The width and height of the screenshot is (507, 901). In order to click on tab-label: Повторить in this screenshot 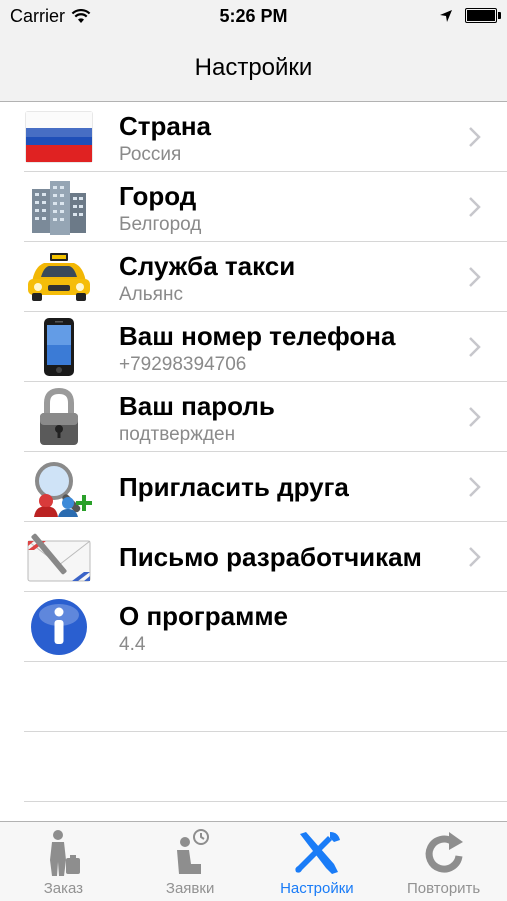, I will do `click(444, 888)`.